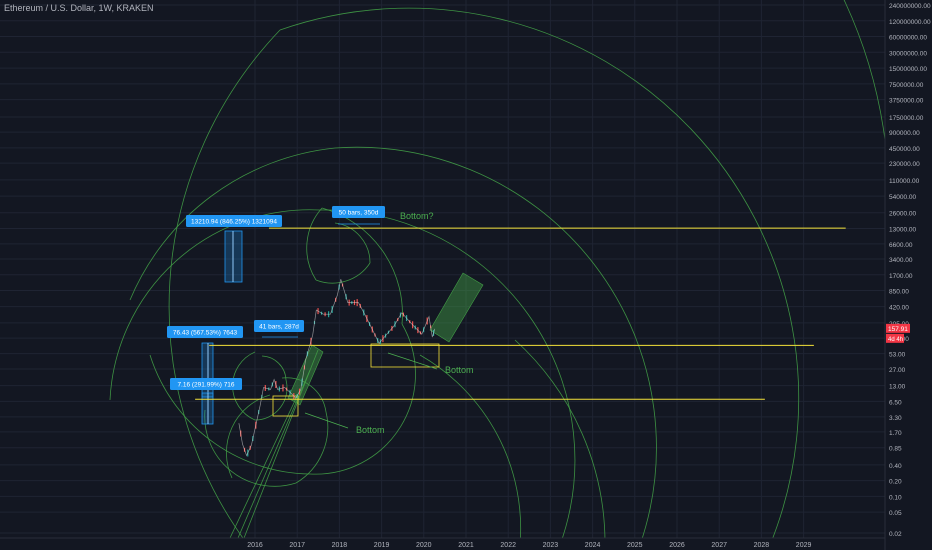 The image size is (932, 550). What do you see at coordinates (340, 545) in the screenshot?
I see `x-tick-label: 2018` at bounding box center [340, 545].